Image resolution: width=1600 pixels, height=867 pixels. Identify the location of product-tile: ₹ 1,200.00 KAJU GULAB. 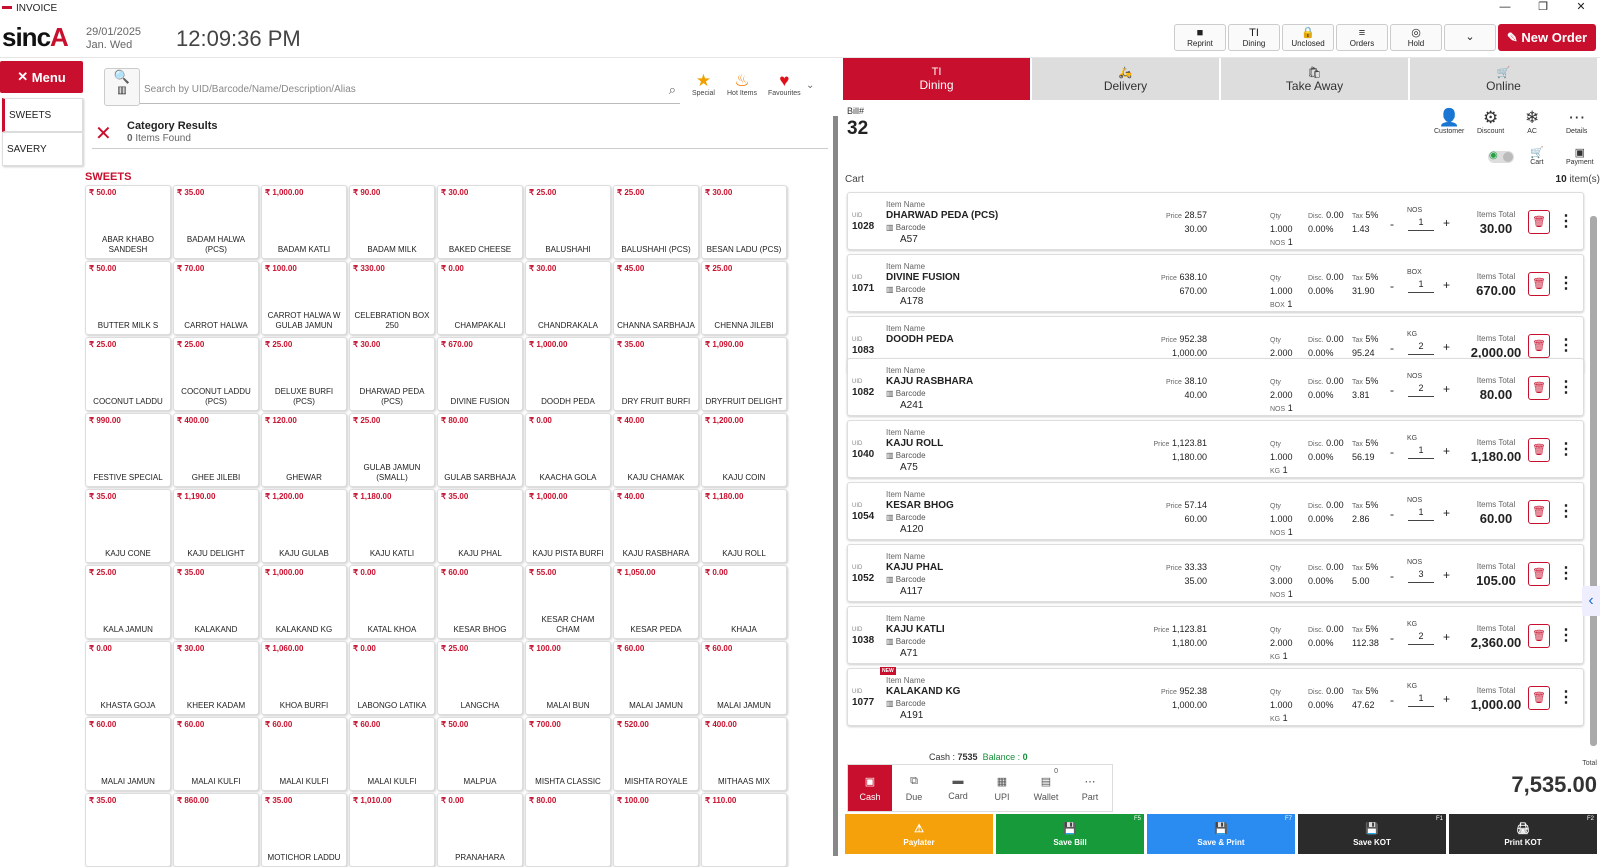
(304, 526).